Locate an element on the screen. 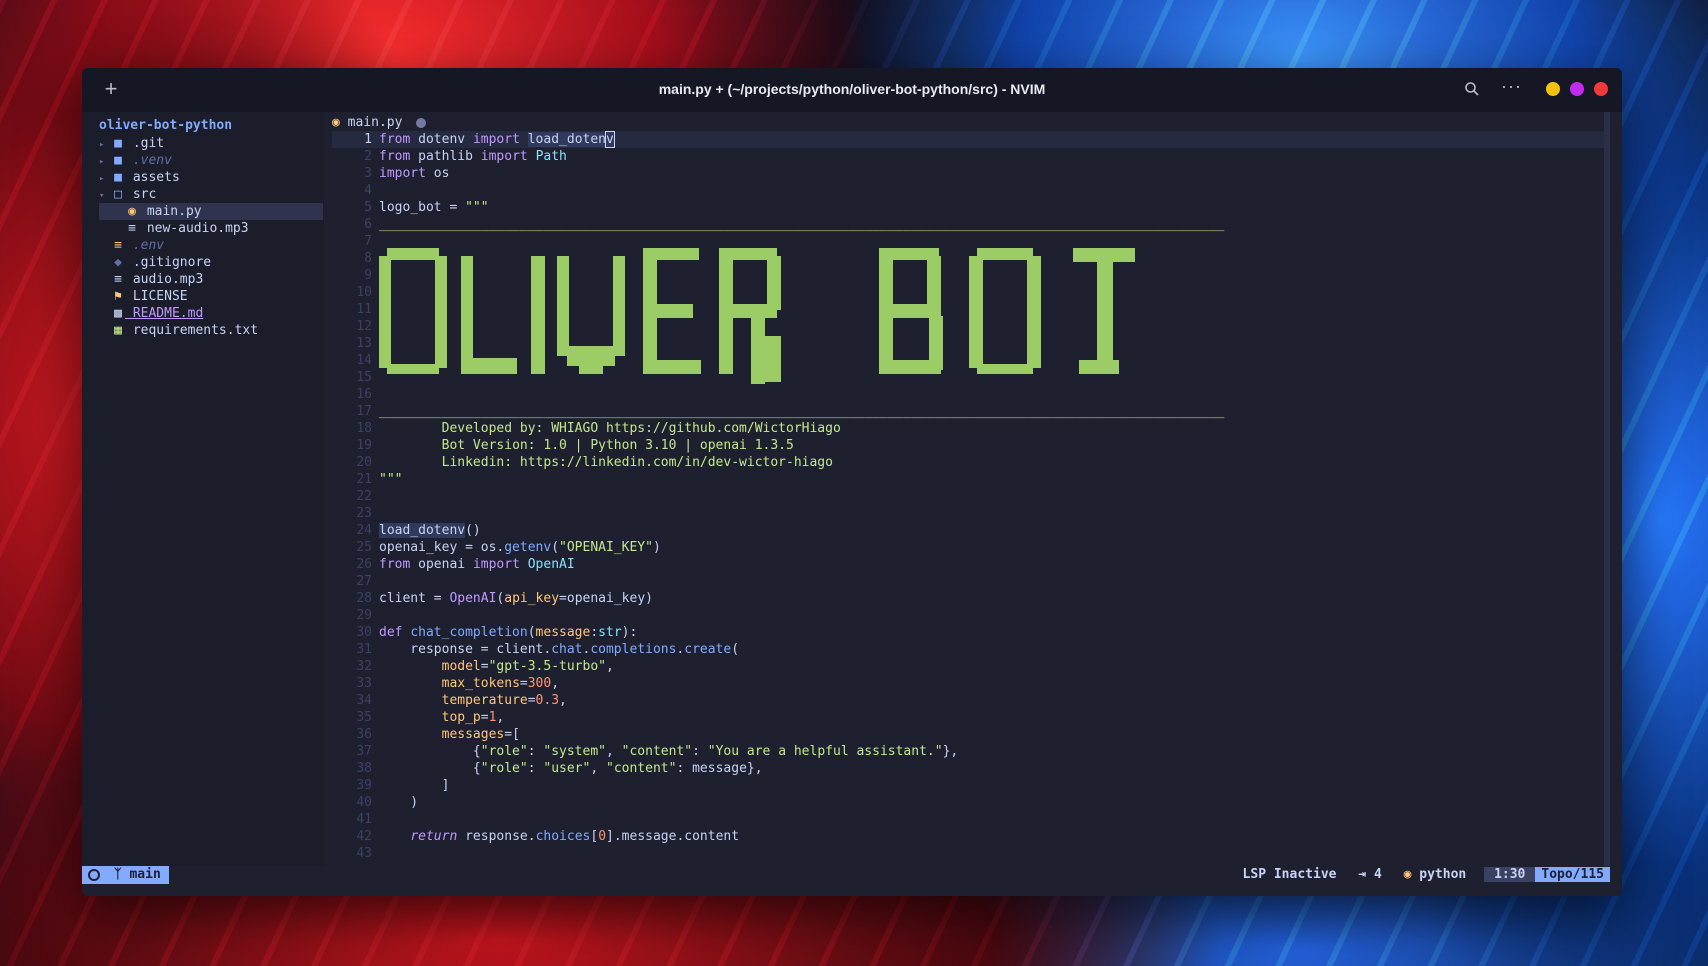 The width and height of the screenshot is (1708, 966). tree-item: ▸ ■ .venv is located at coordinates (135, 160).